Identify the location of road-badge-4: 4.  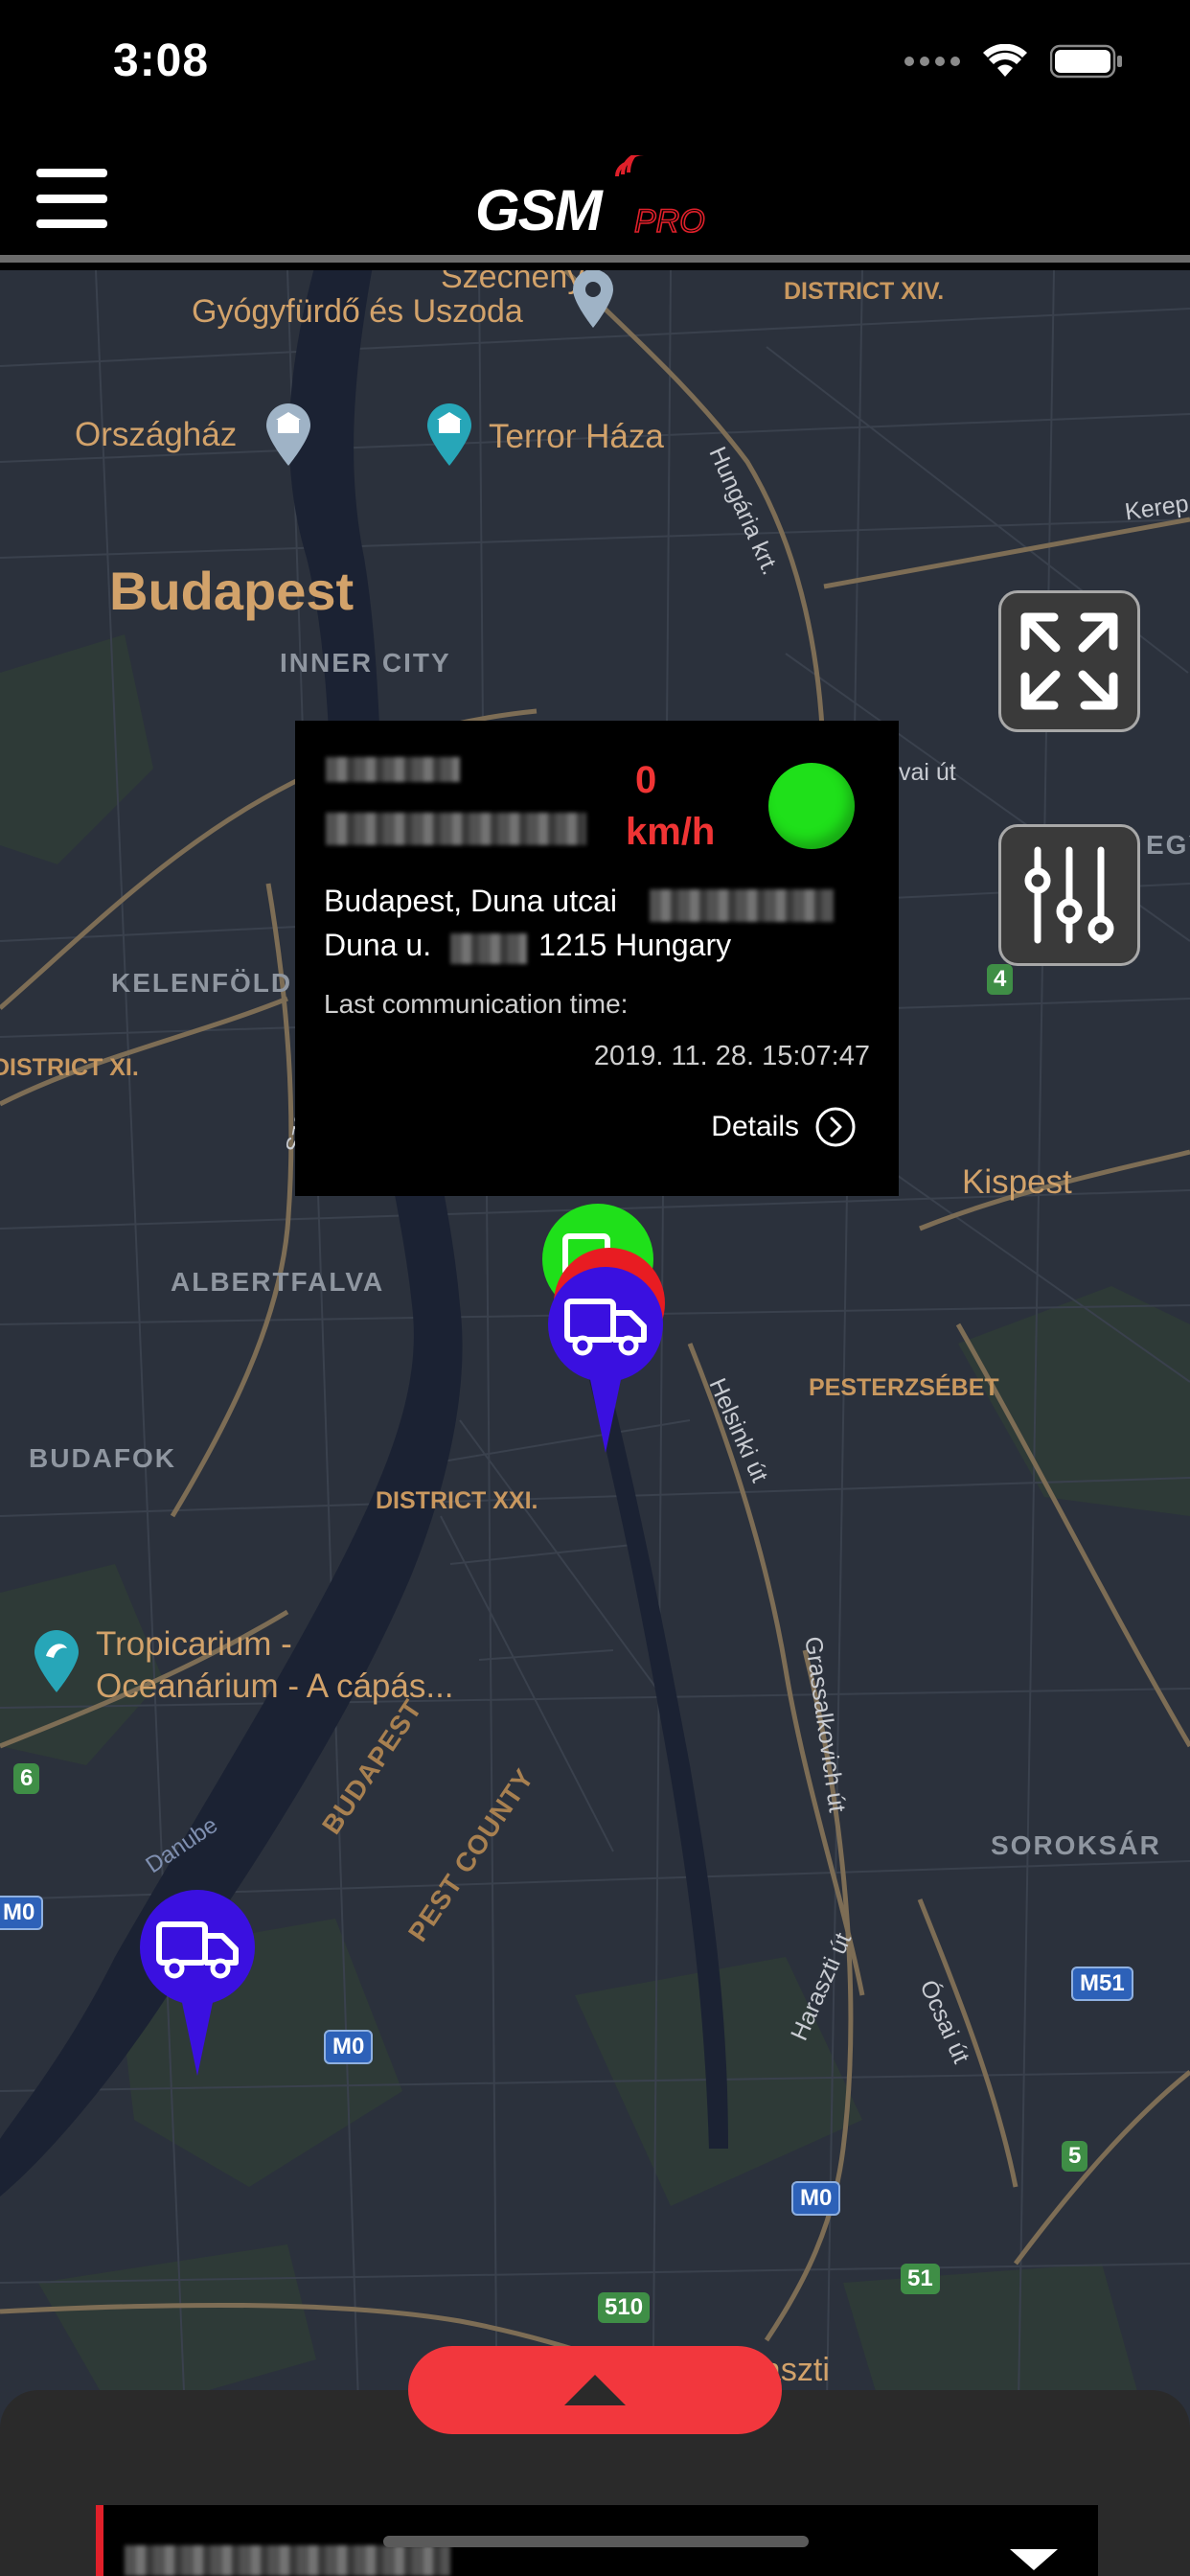
(1001, 979).